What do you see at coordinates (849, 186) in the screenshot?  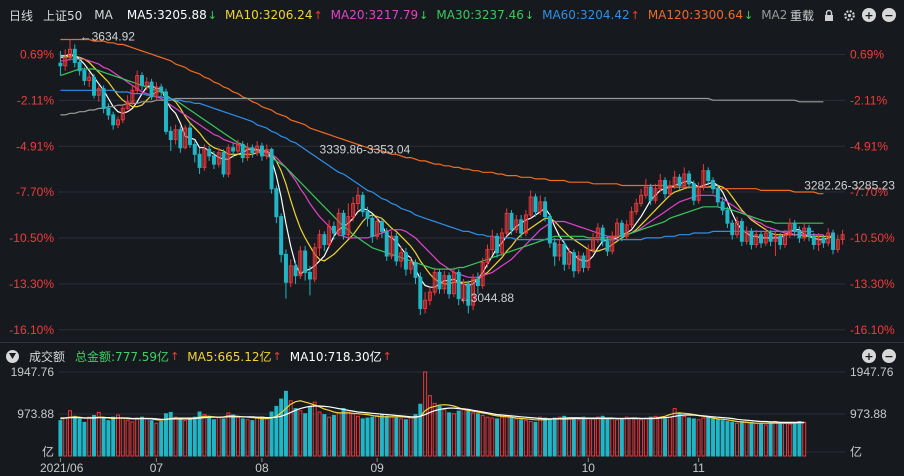 I see `price-annotation: 3282.26-3285.23` at bounding box center [849, 186].